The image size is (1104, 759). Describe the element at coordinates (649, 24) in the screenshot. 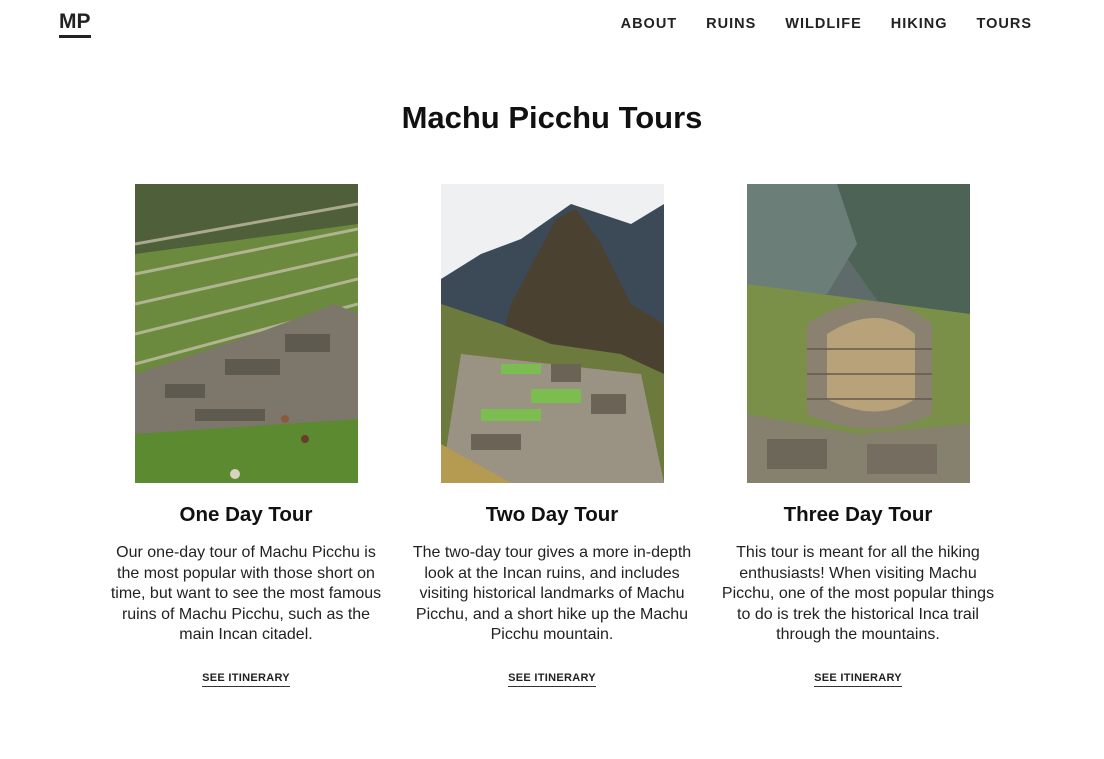

I see `nav-item-about: ABOUT` at that location.